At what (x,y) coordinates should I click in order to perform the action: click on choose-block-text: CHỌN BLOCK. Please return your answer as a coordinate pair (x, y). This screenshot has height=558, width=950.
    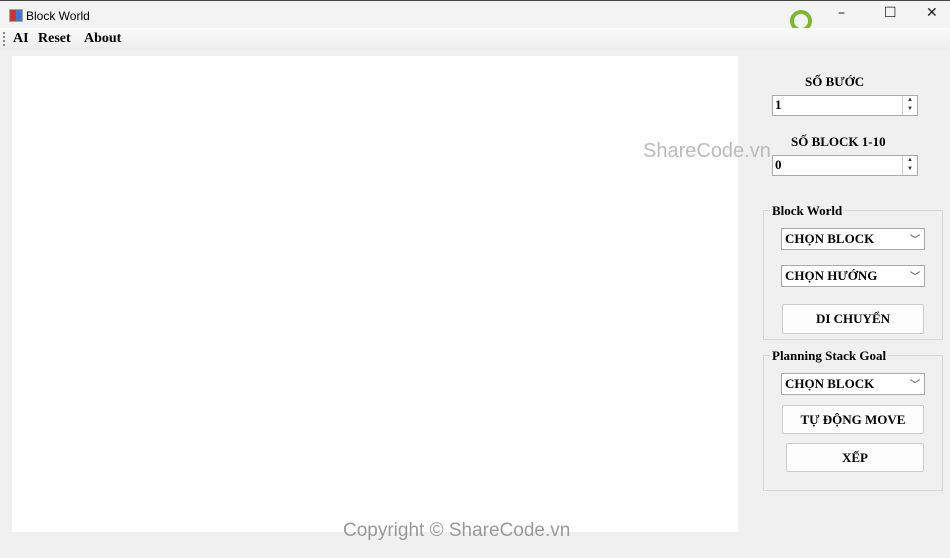
    Looking at the image, I should click on (830, 238).